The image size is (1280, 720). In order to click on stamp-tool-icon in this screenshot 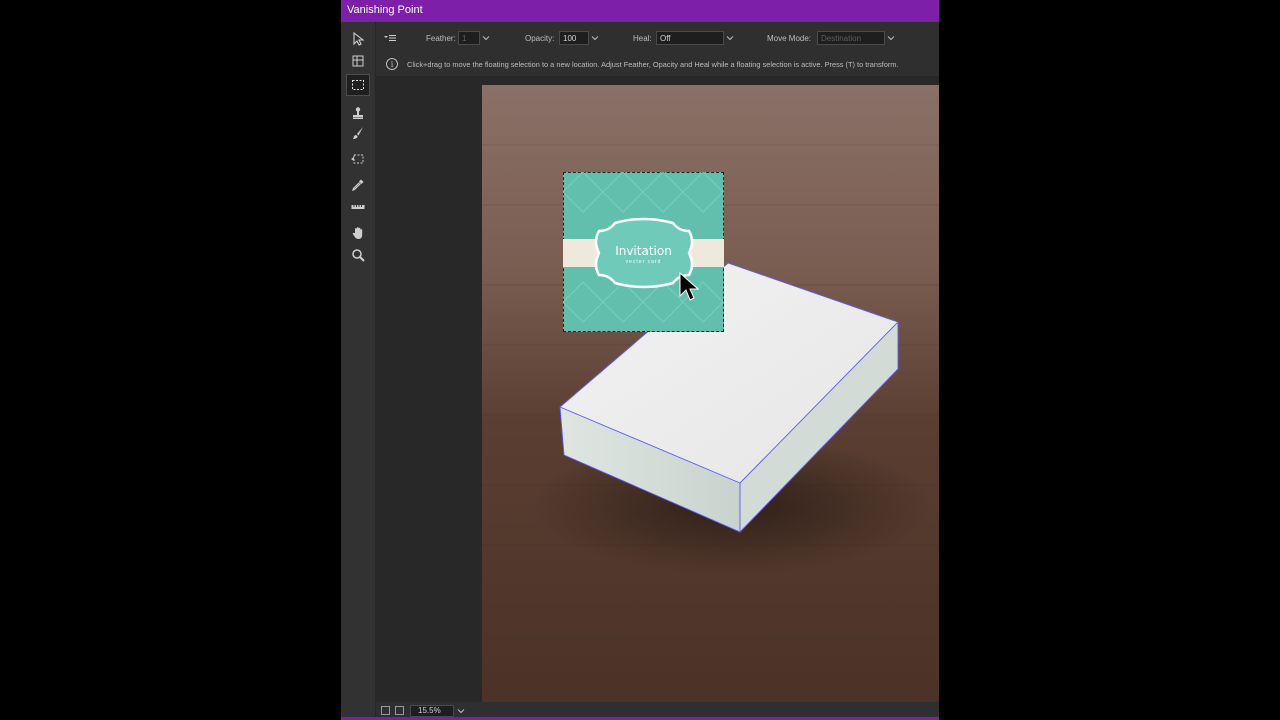, I will do `click(358, 113)`.